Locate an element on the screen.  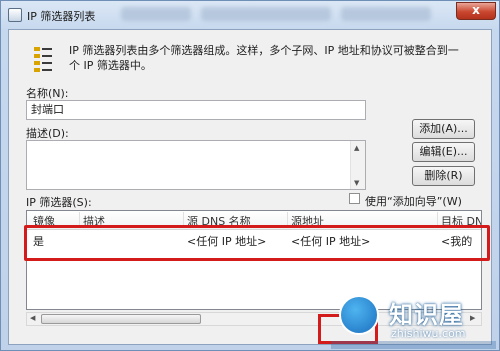
title-bar: IP 筛选器列表 x is located at coordinates (250, 15).